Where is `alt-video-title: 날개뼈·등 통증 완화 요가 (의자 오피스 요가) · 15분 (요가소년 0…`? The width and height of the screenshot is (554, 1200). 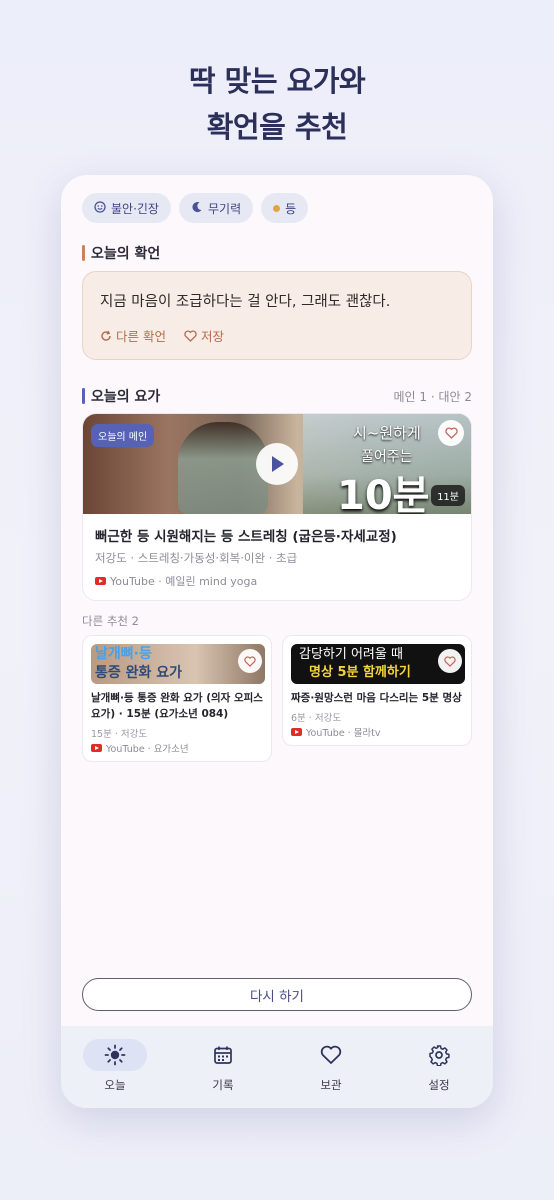
alt-video-title: 날개뼈·등 통증 완화 요가 (의자 오피스 요가) · 15분 (요가소년 0… is located at coordinates (177, 706).